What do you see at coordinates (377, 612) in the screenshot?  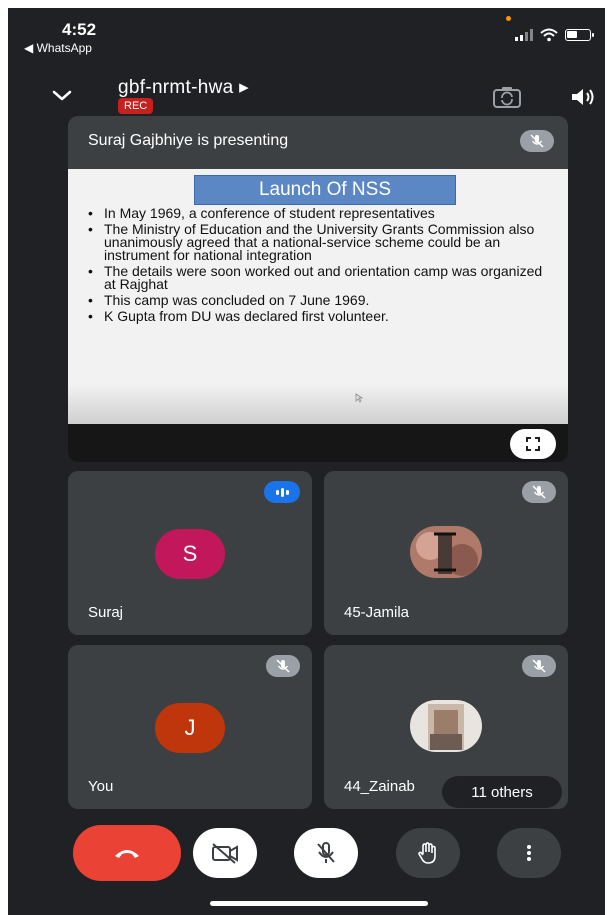 I see `participant-name: 45-Jamila` at bounding box center [377, 612].